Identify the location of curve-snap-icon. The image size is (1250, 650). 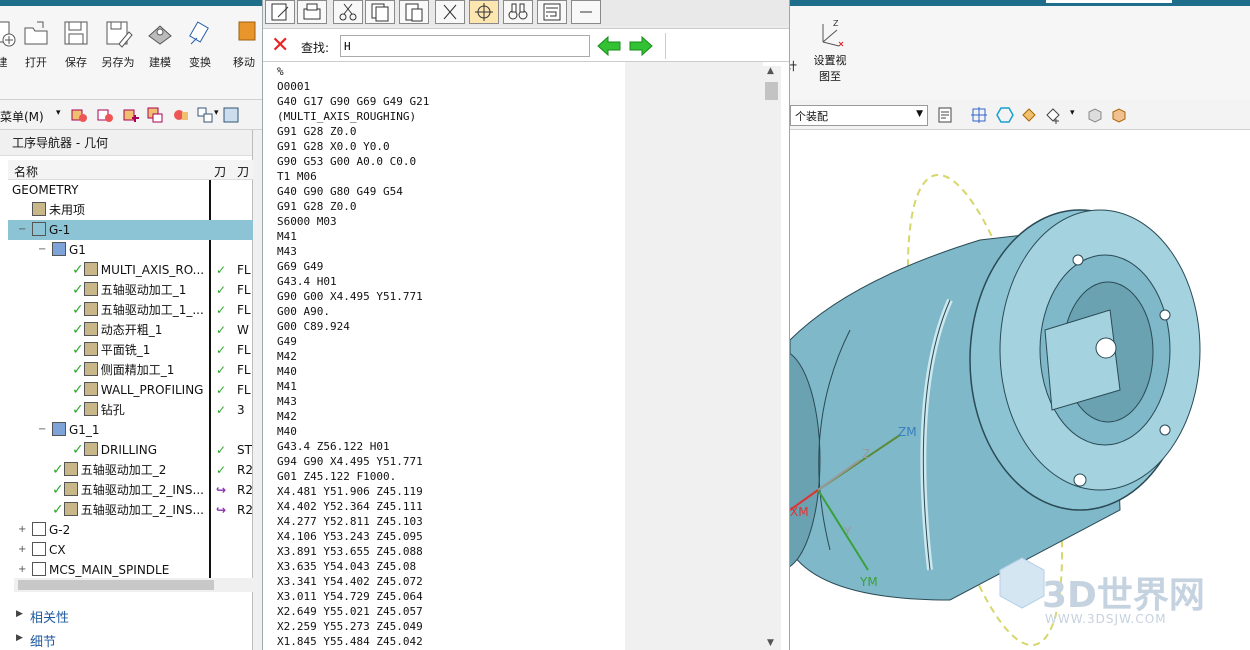
(1053, 115).